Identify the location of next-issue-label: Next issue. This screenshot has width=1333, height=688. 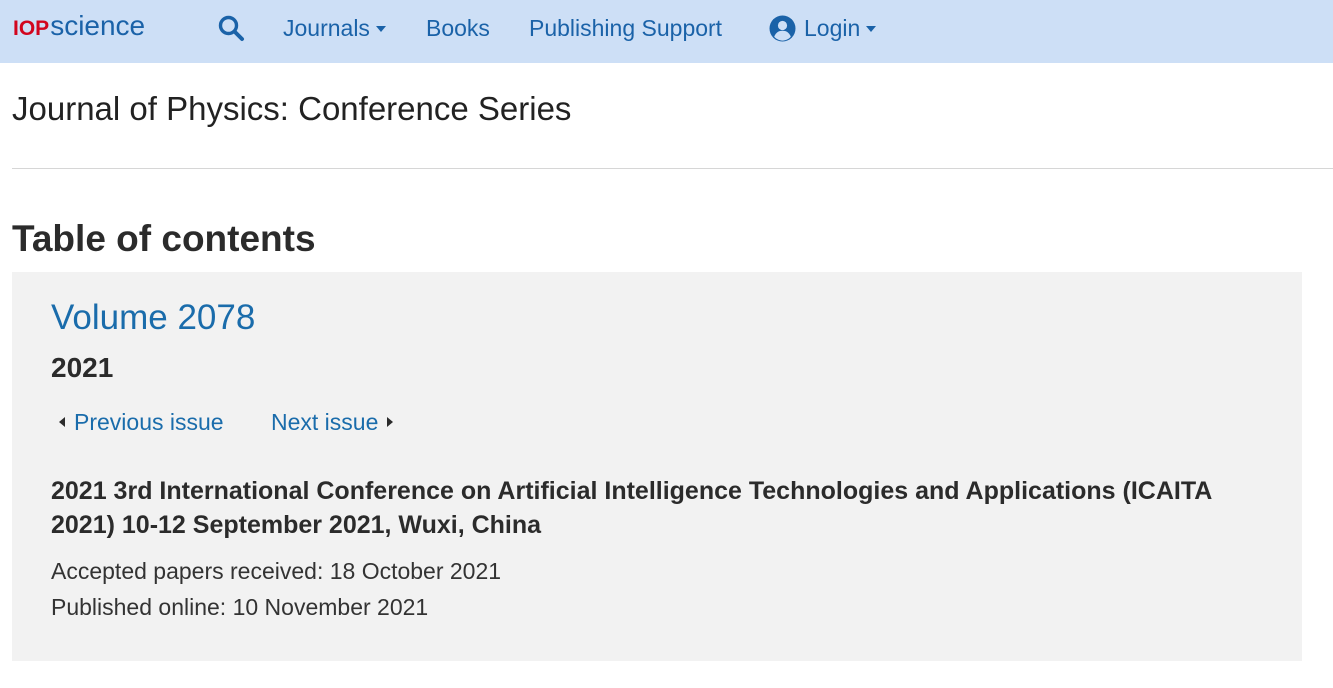
(325, 421).